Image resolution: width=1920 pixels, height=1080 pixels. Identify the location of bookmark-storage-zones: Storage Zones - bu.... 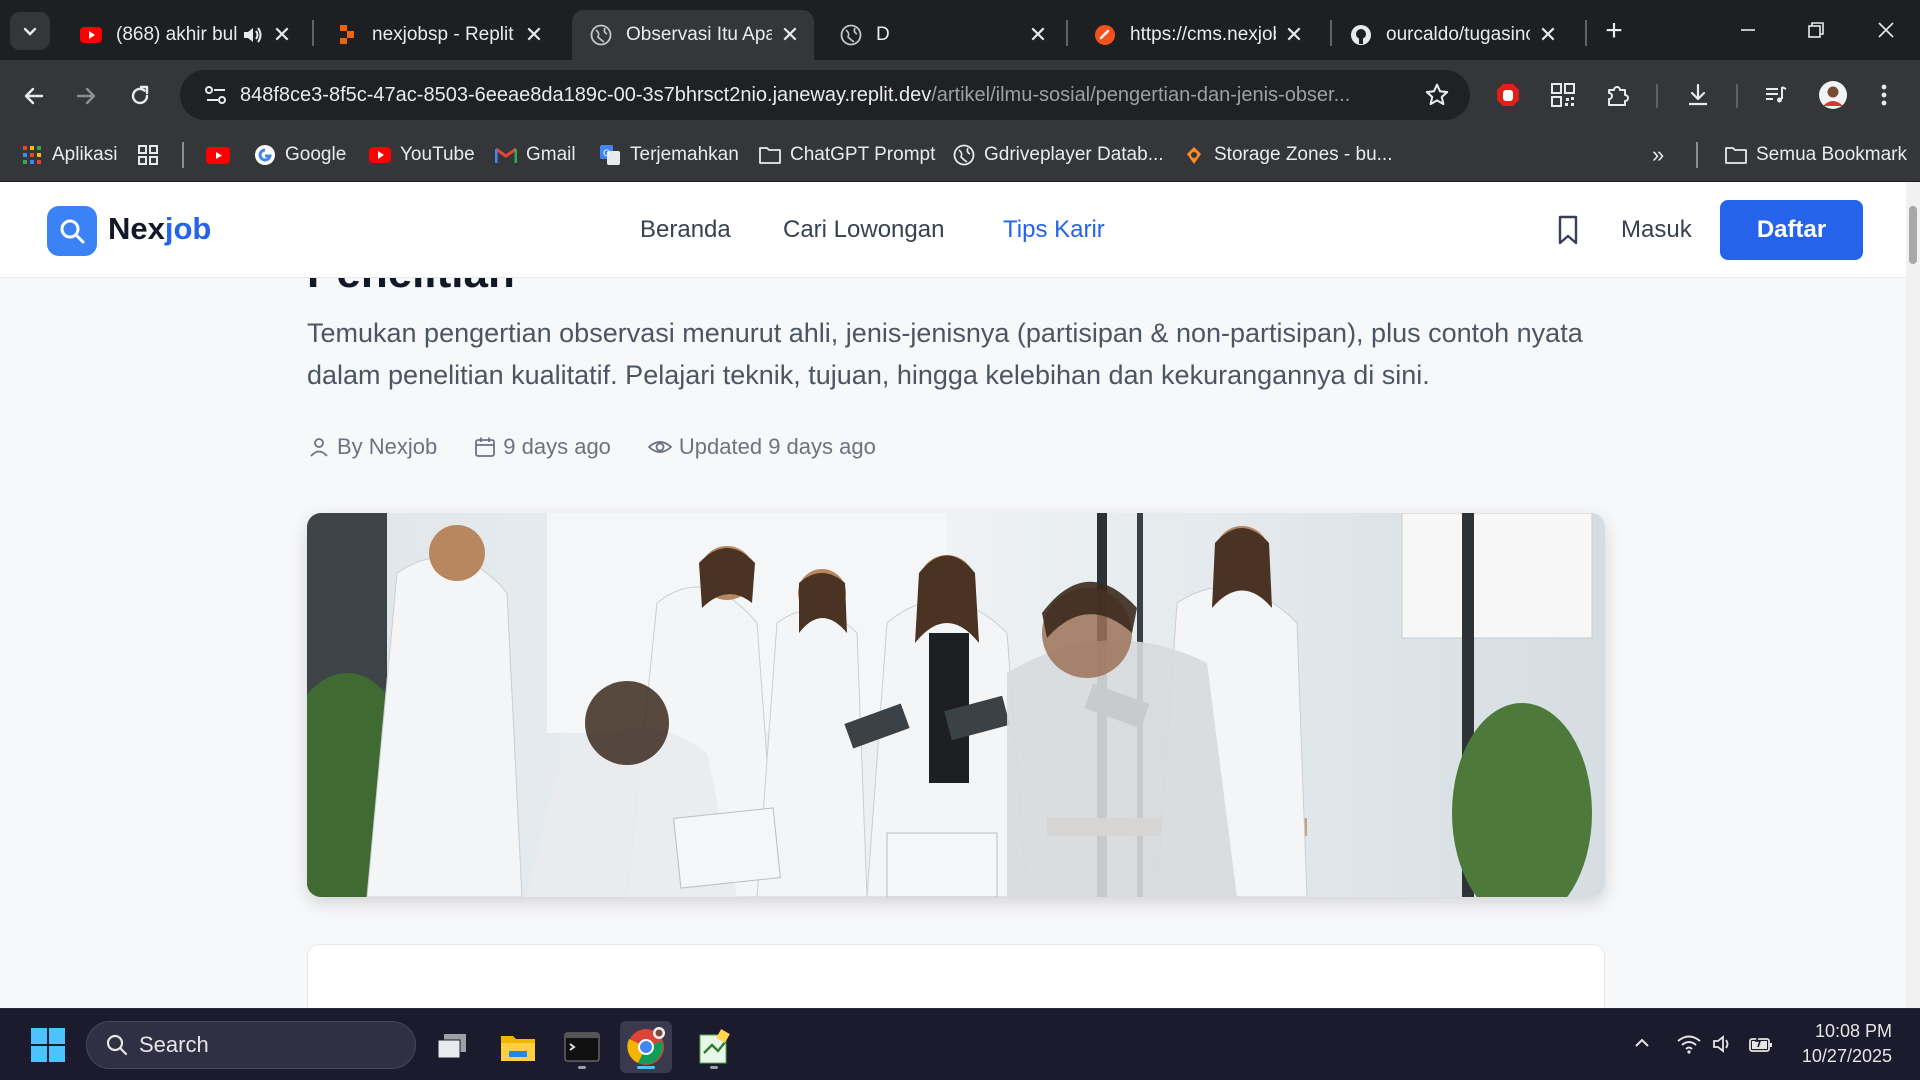
(1287, 155).